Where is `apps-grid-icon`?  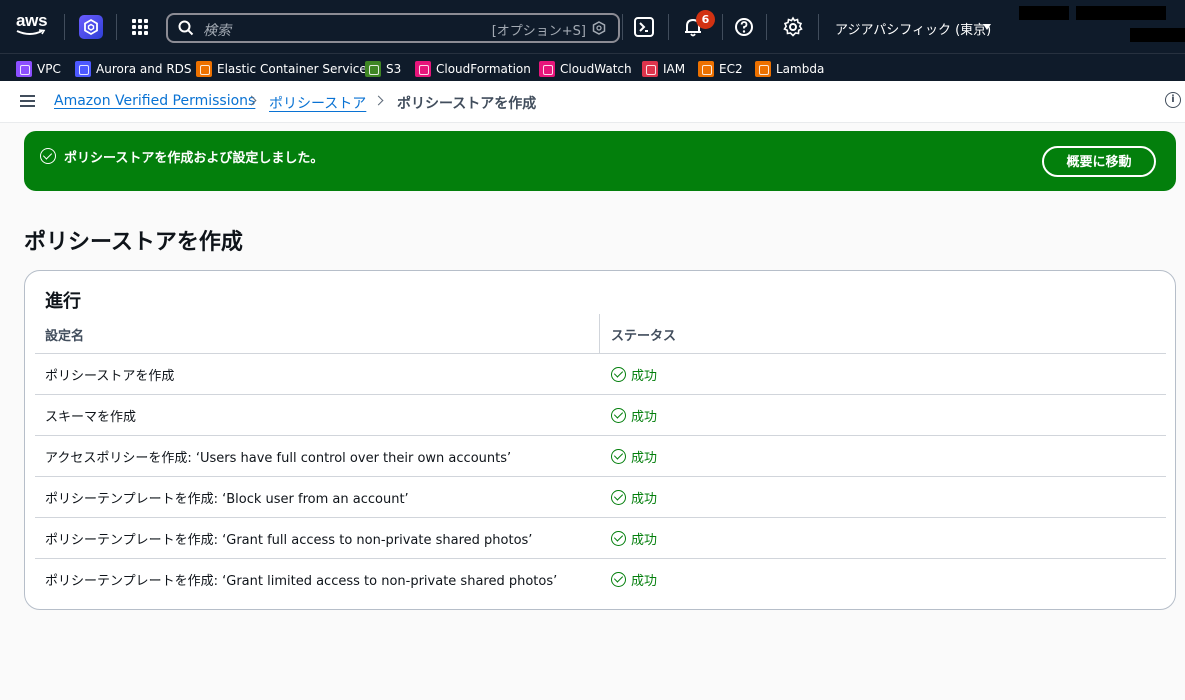
apps-grid-icon is located at coordinates (140, 27).